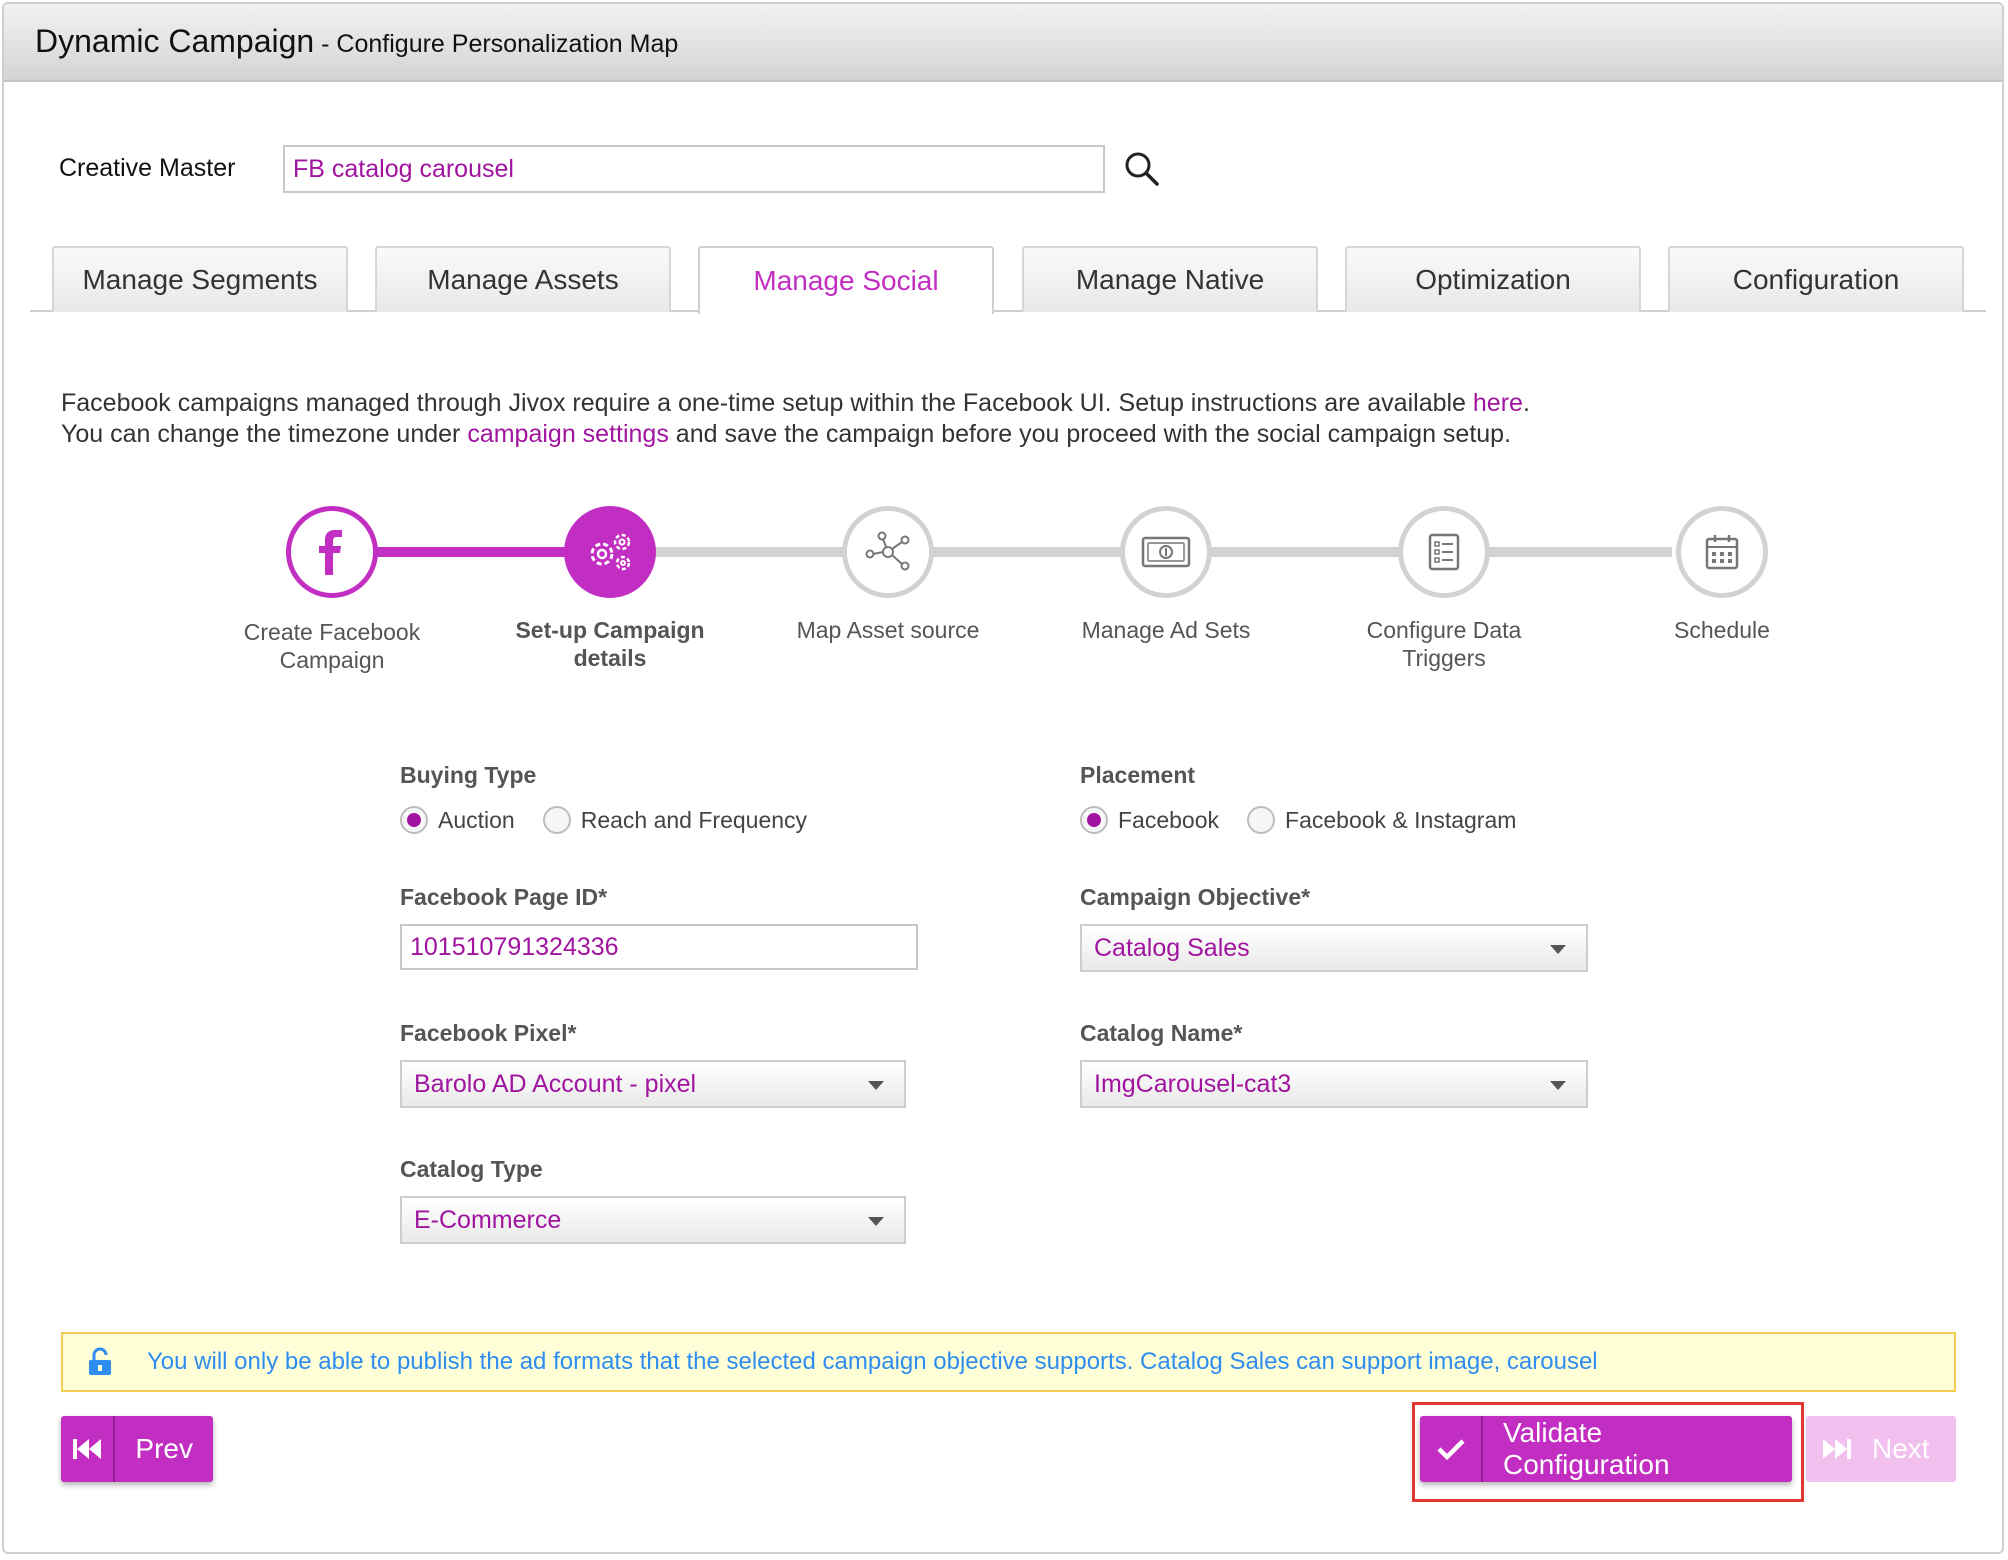 This screenshot has height=1560, width=2008. What do you see at coordinates (1901, 1448) in the screenshot?
I see `next-button-label: Next` at bounding box center [1901, 1448].